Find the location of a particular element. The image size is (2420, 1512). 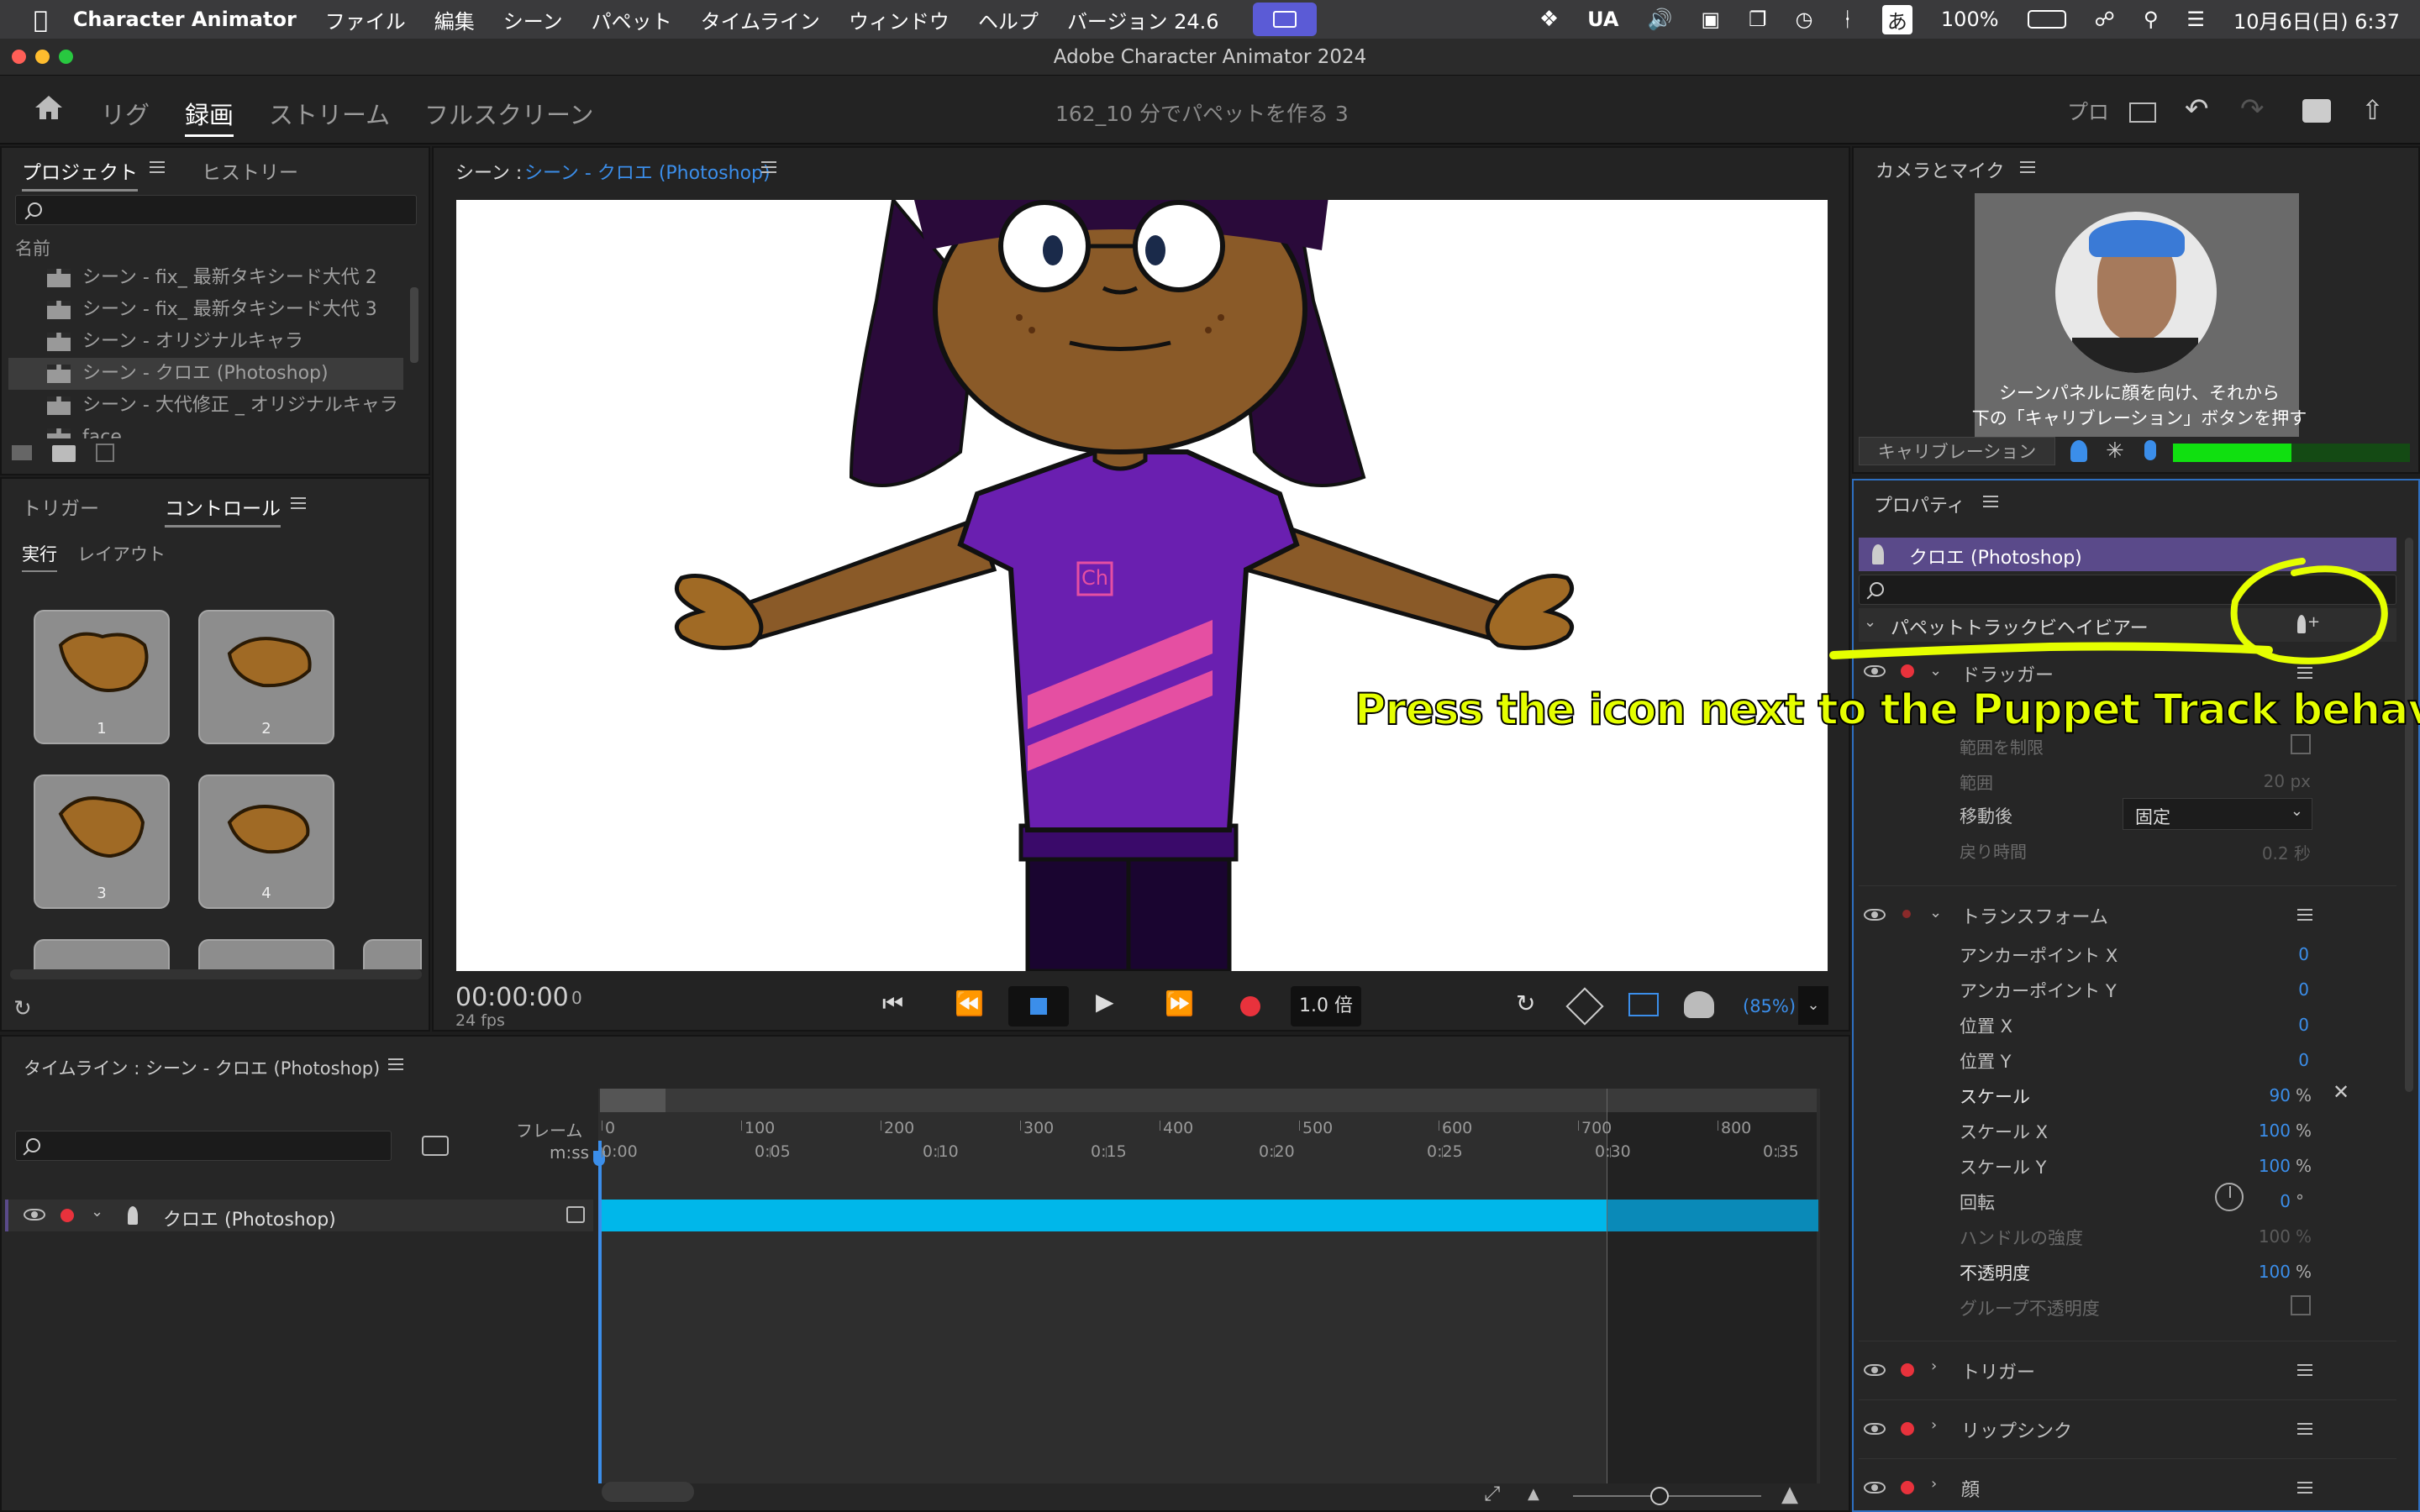

clock: 10月6日(日) 6:37 is located at coordinates (2316, 19).